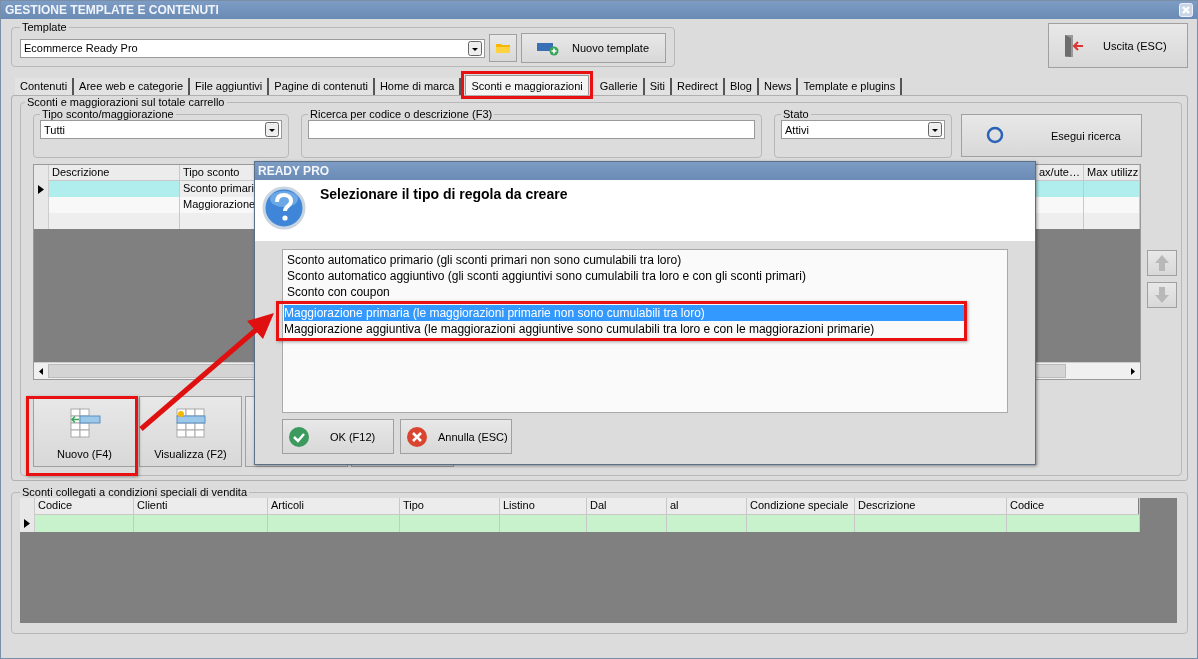 The image size is (1198, 659). Describe the element at coordinates (218, 189) in the screenshot. I see `table-cell: Sconto primari` at that location.